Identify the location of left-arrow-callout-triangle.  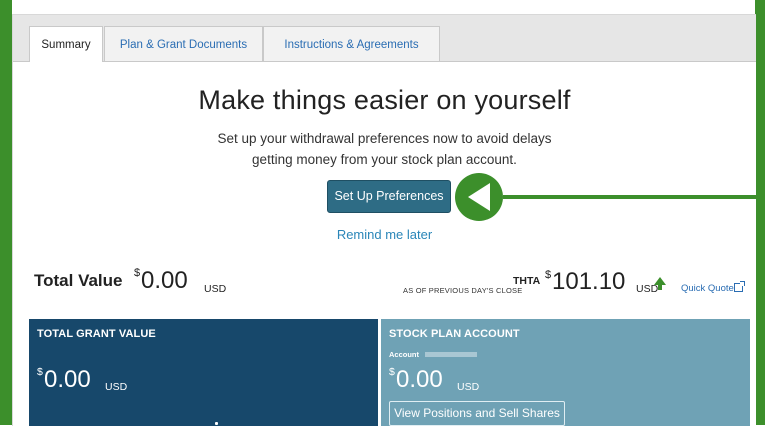
(479, 197).